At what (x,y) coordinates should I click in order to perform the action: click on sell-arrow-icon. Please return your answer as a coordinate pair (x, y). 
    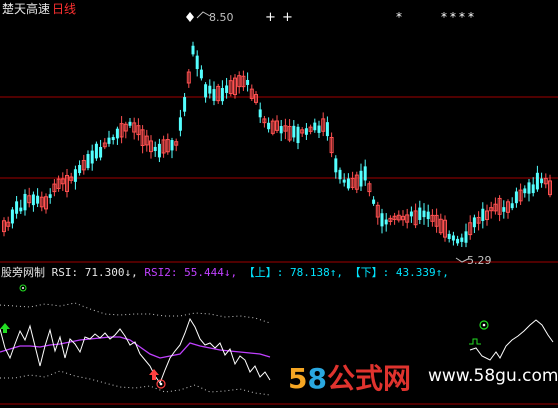
    Looking at the image, I should click on (154, 374).